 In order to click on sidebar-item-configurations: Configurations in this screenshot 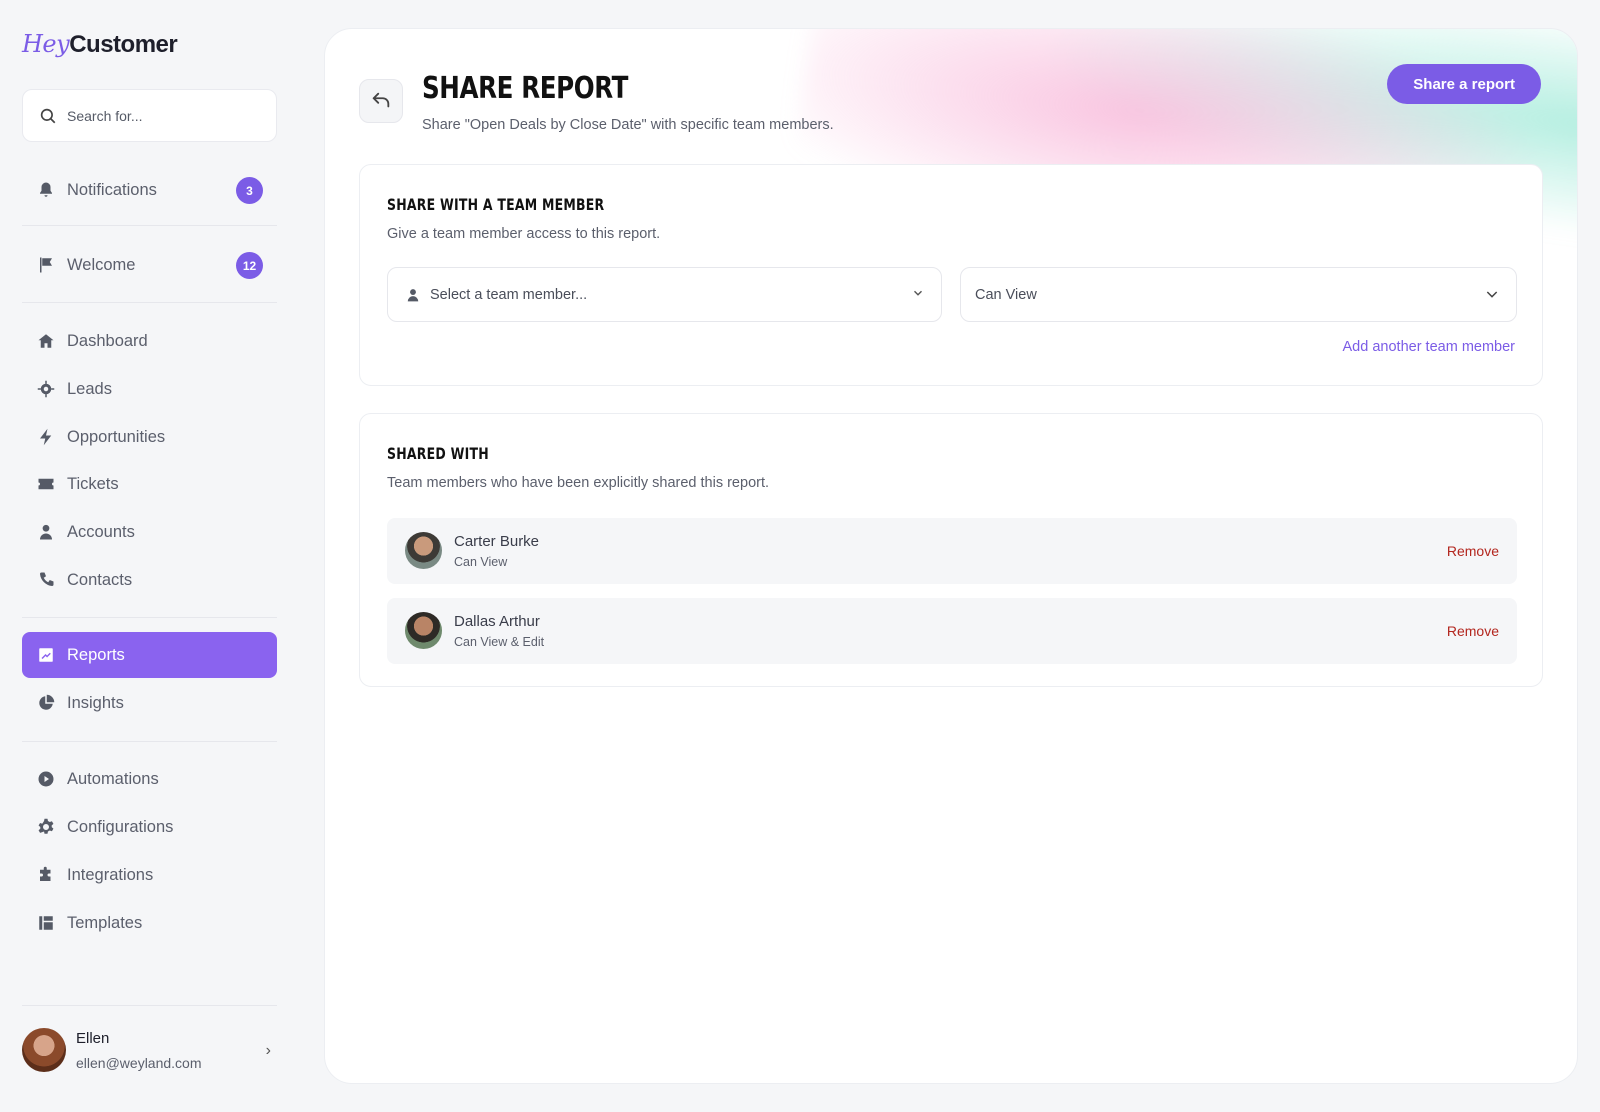, I will do `click(149, 827)`.